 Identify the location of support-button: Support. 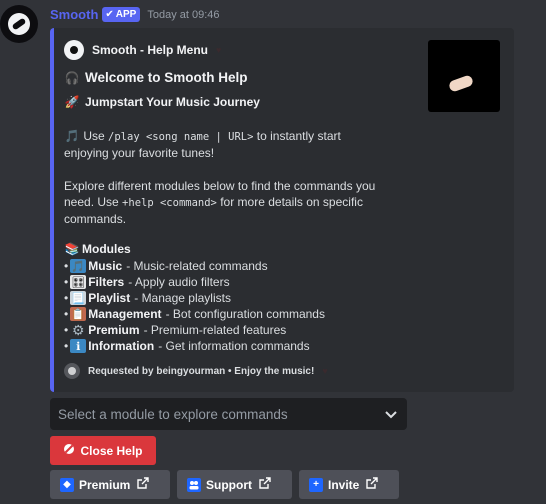
(234, 484).